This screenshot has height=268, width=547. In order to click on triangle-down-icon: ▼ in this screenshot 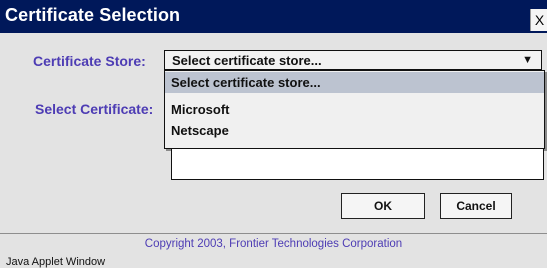, I will do `click(527, 60)`.